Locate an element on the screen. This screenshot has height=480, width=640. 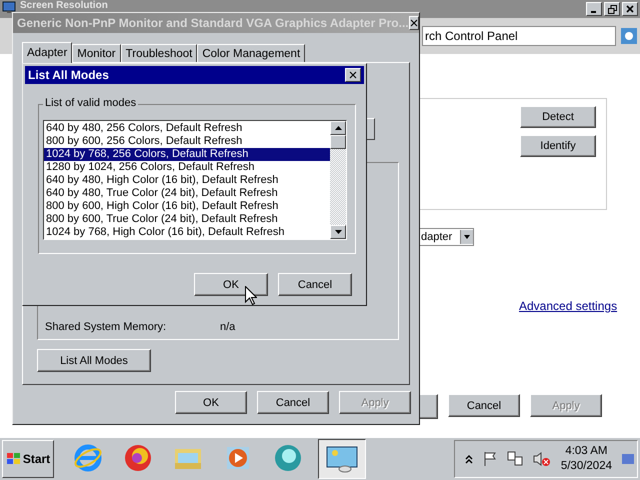
info-value: n/a is located at coordinates (228, 327).